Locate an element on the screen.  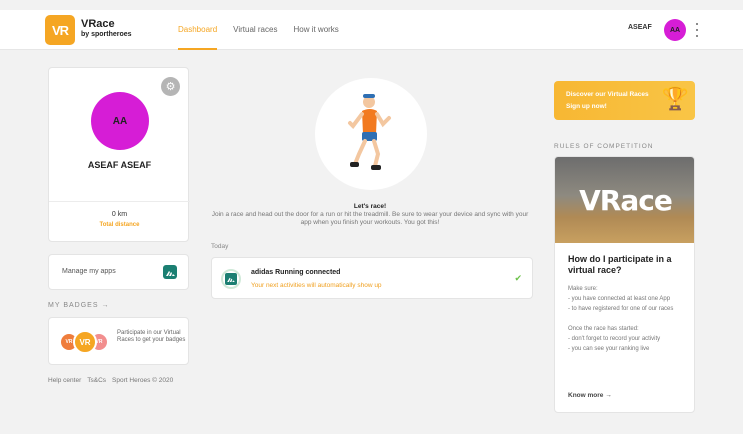
manage-apps-label: Manage my apps is located at coordinates (89, 271).